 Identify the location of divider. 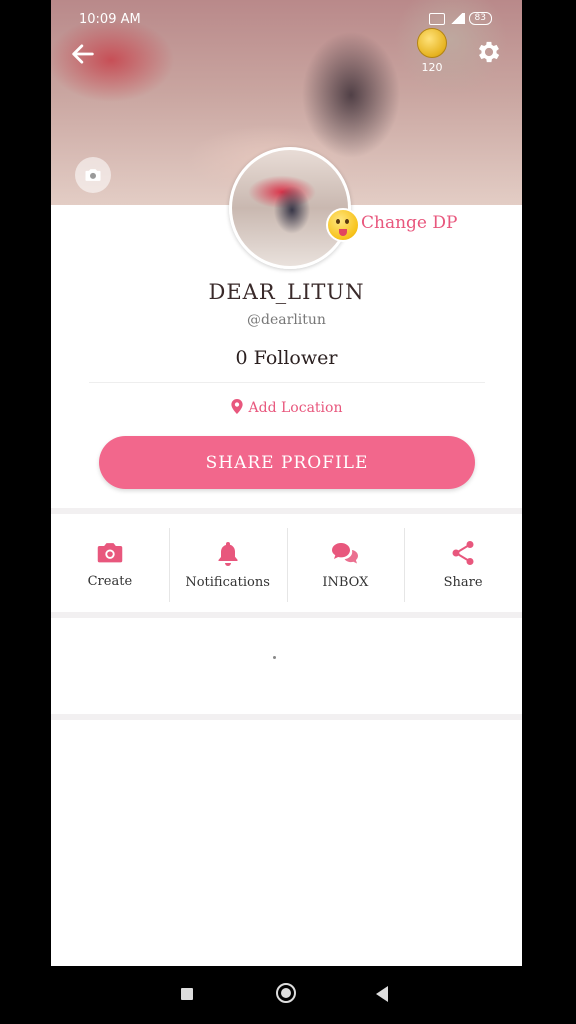
(287, 382).